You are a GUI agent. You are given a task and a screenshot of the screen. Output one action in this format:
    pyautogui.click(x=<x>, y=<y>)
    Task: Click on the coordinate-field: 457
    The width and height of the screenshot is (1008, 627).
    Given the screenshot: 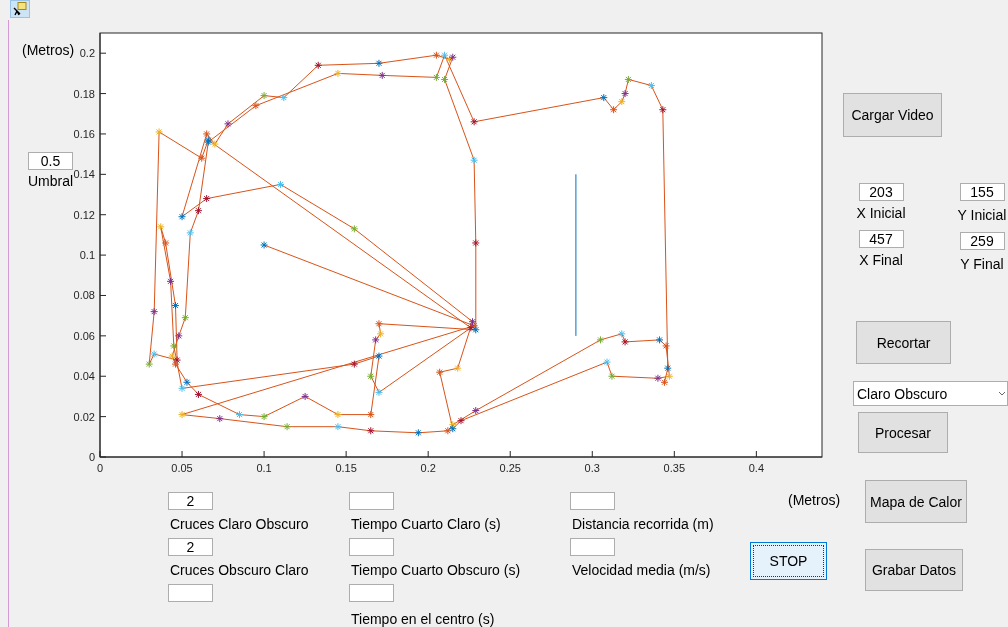 What is the action you would take?
    pyautogui.click(x=881, y=239)
    